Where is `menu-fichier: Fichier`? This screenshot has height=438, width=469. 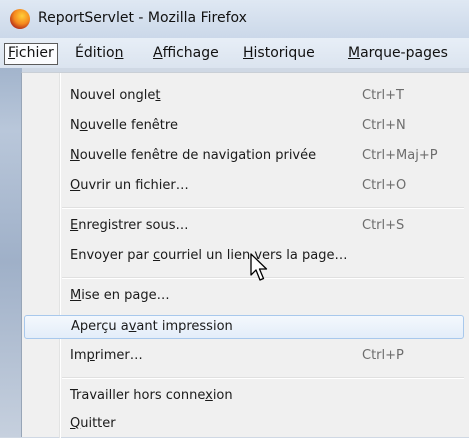 menu-fichier: Fichier is located at coordinates (31, 54).